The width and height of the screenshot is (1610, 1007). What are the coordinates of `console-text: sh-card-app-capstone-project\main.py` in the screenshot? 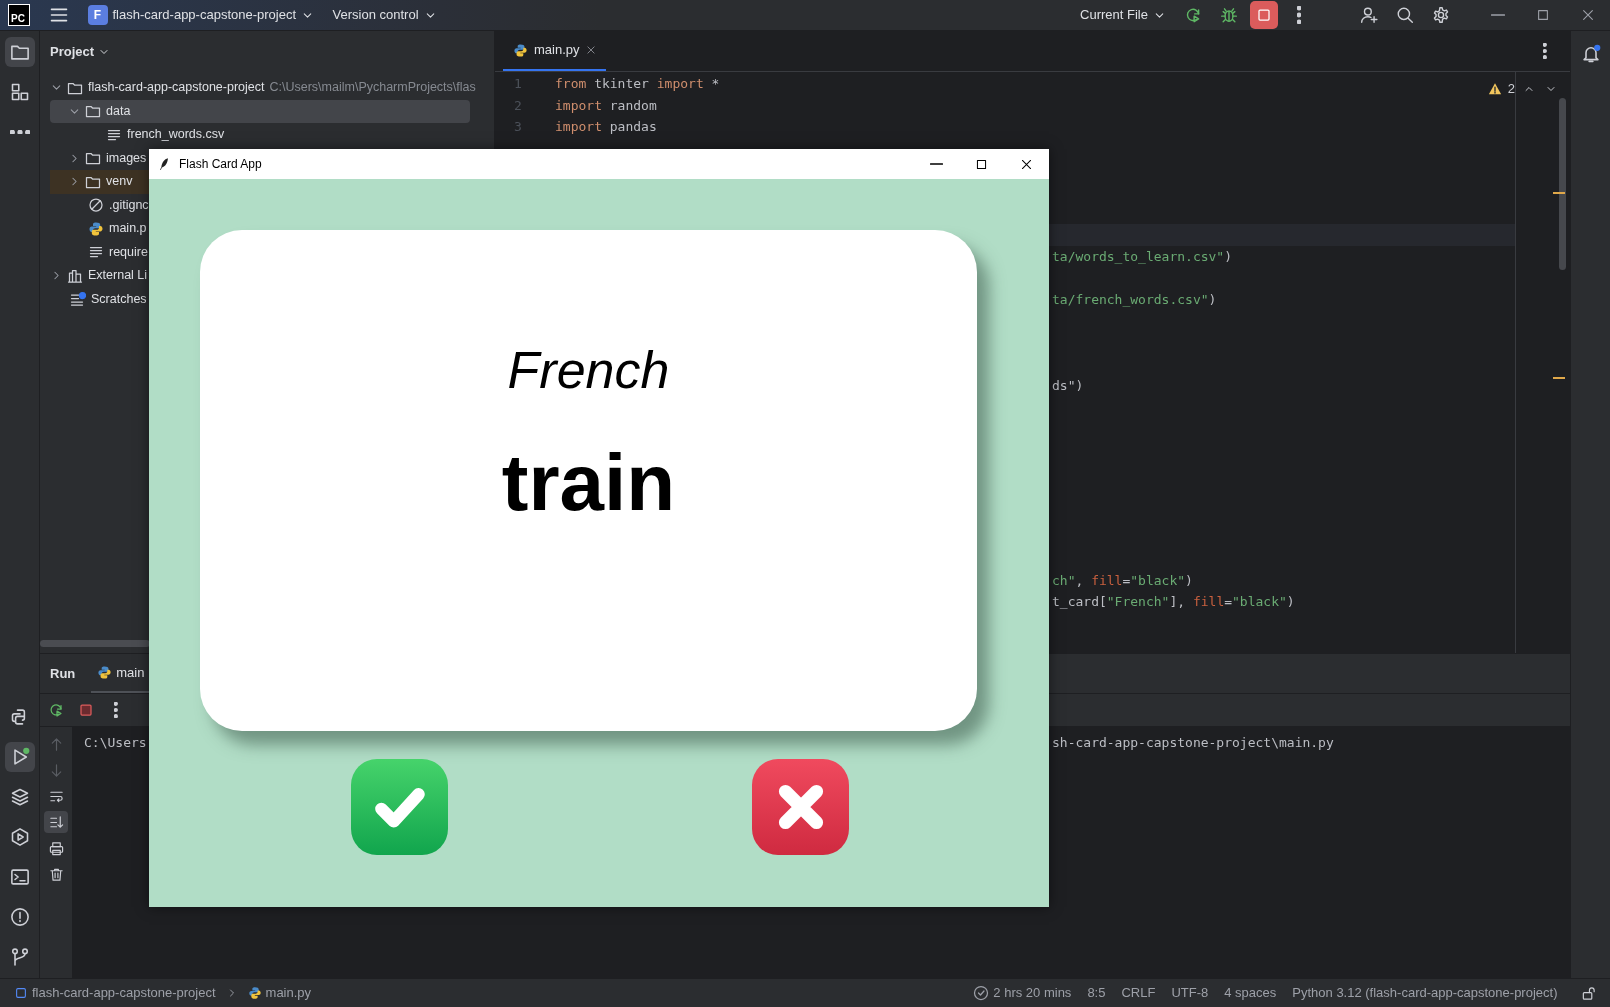 It's located at (1193, 743).